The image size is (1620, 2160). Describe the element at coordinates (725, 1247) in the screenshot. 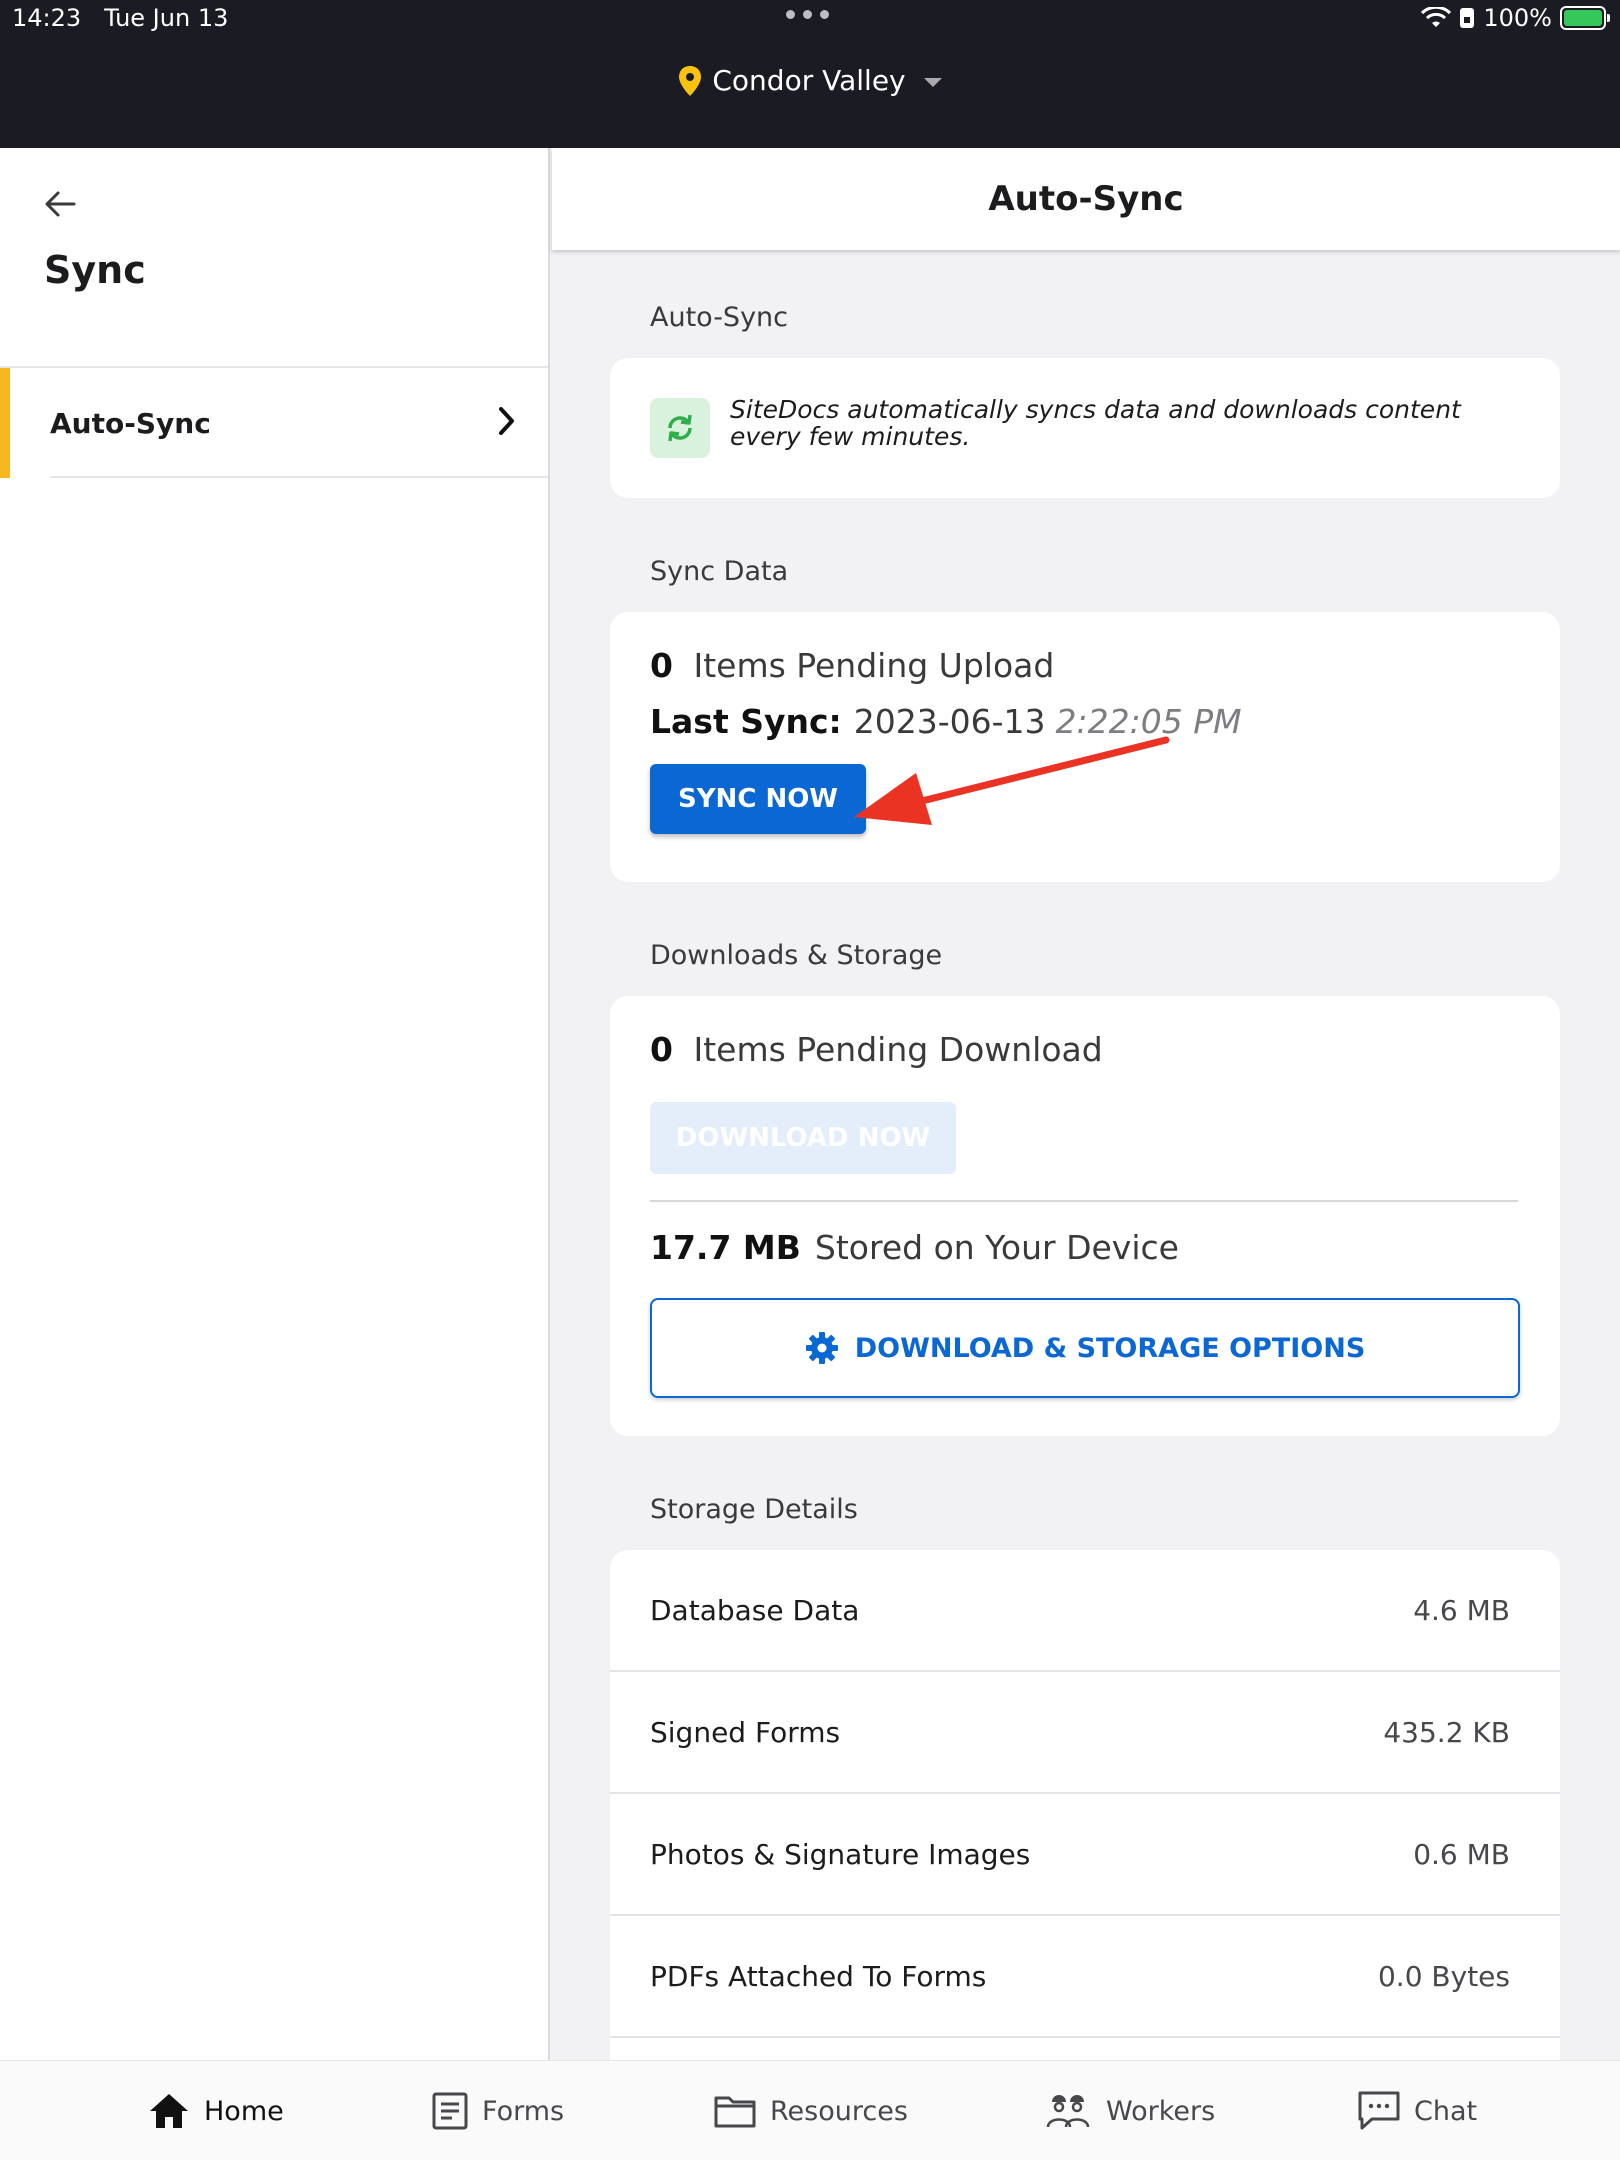

I see `stored-size: 17.7 MB` at that location.